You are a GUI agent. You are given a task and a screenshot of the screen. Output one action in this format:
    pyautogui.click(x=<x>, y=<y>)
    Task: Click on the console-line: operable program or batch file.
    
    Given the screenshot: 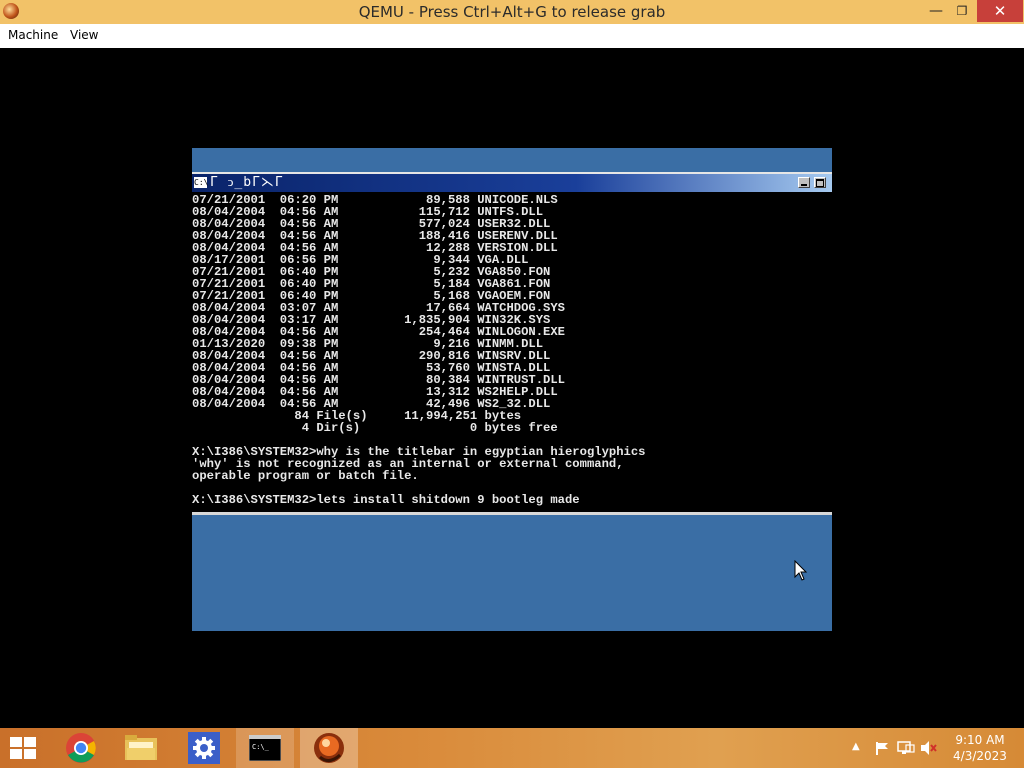 What is the action you would take?
    pyautogui.click(x=305, y=476)
    